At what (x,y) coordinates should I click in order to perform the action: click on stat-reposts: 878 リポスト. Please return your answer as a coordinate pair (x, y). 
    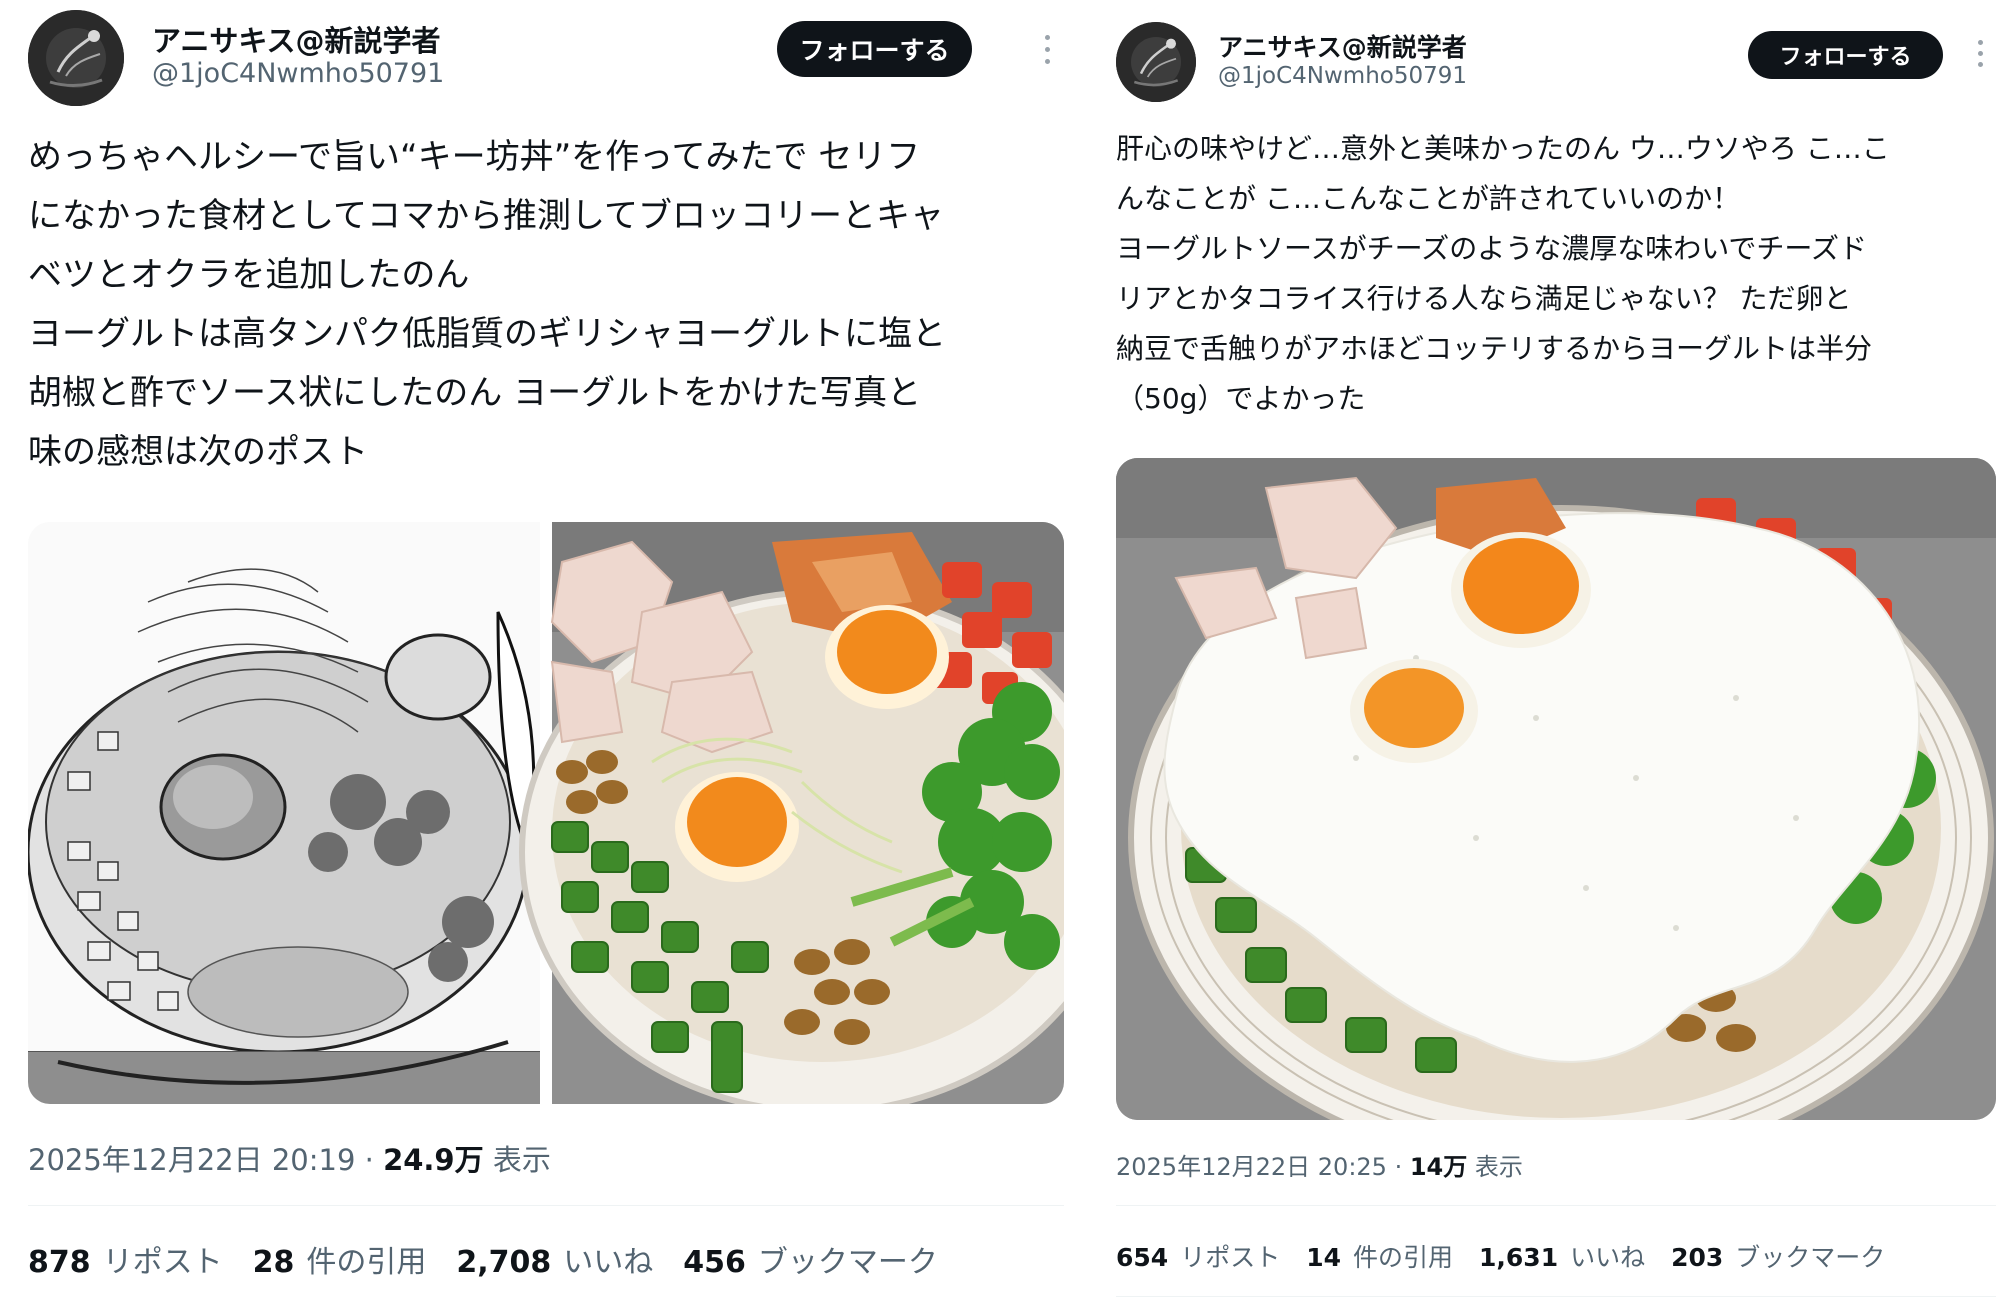
    Looking at the image, I should click on (125, 1259).